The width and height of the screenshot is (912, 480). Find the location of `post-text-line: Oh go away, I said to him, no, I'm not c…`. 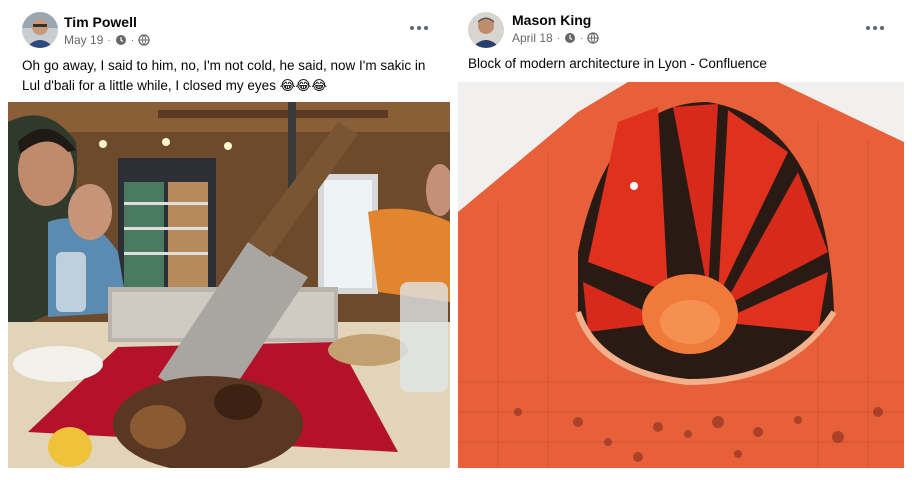

post-text-line: Oh go away, I said to him, no, I'm not c… is located at coordinates (224, 65).